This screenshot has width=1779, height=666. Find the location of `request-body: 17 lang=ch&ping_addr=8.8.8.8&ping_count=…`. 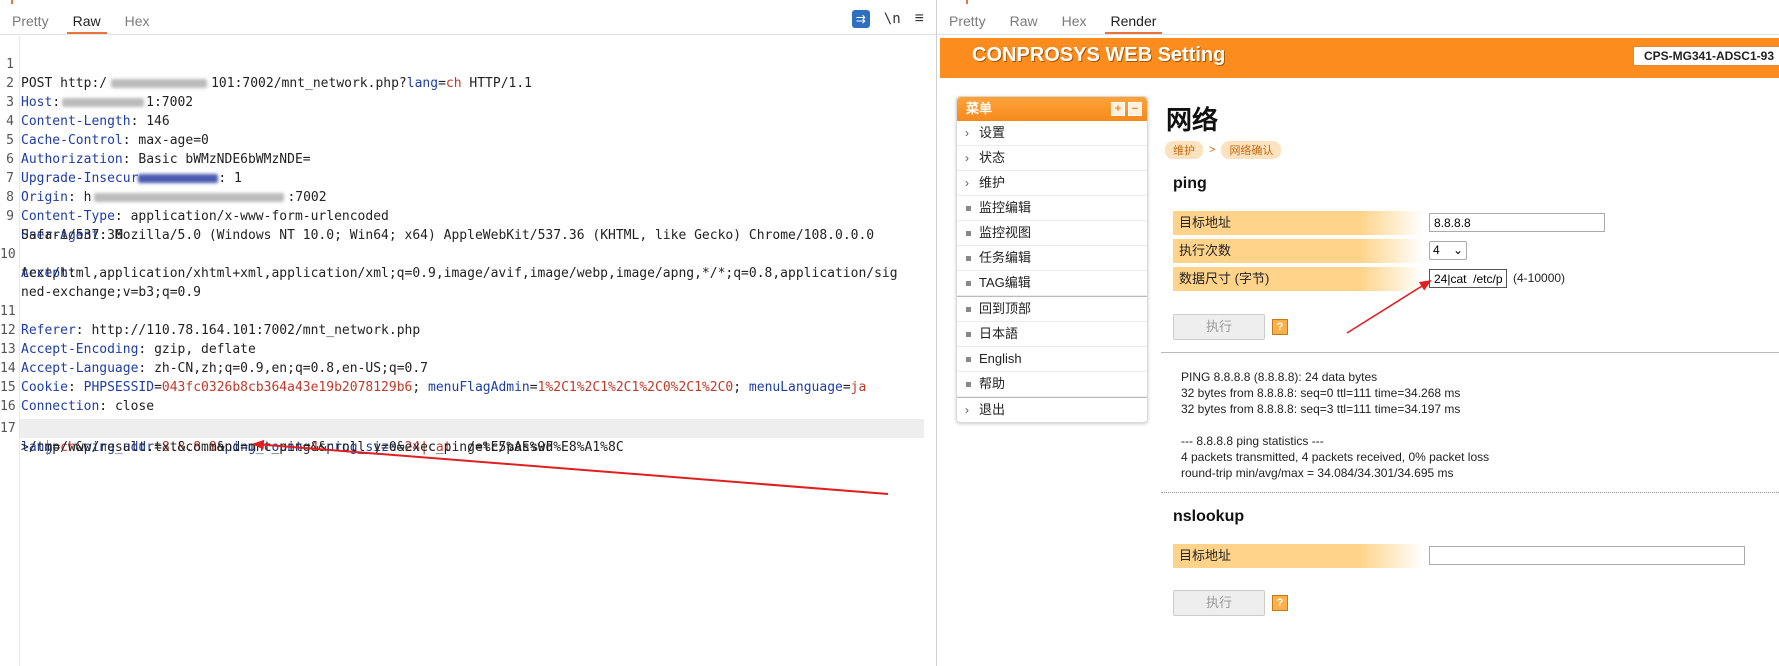

request-body: 17 lang=ch&ping_addr=8.8.8.8&ping_count=… is located at coordinates (277, 438).